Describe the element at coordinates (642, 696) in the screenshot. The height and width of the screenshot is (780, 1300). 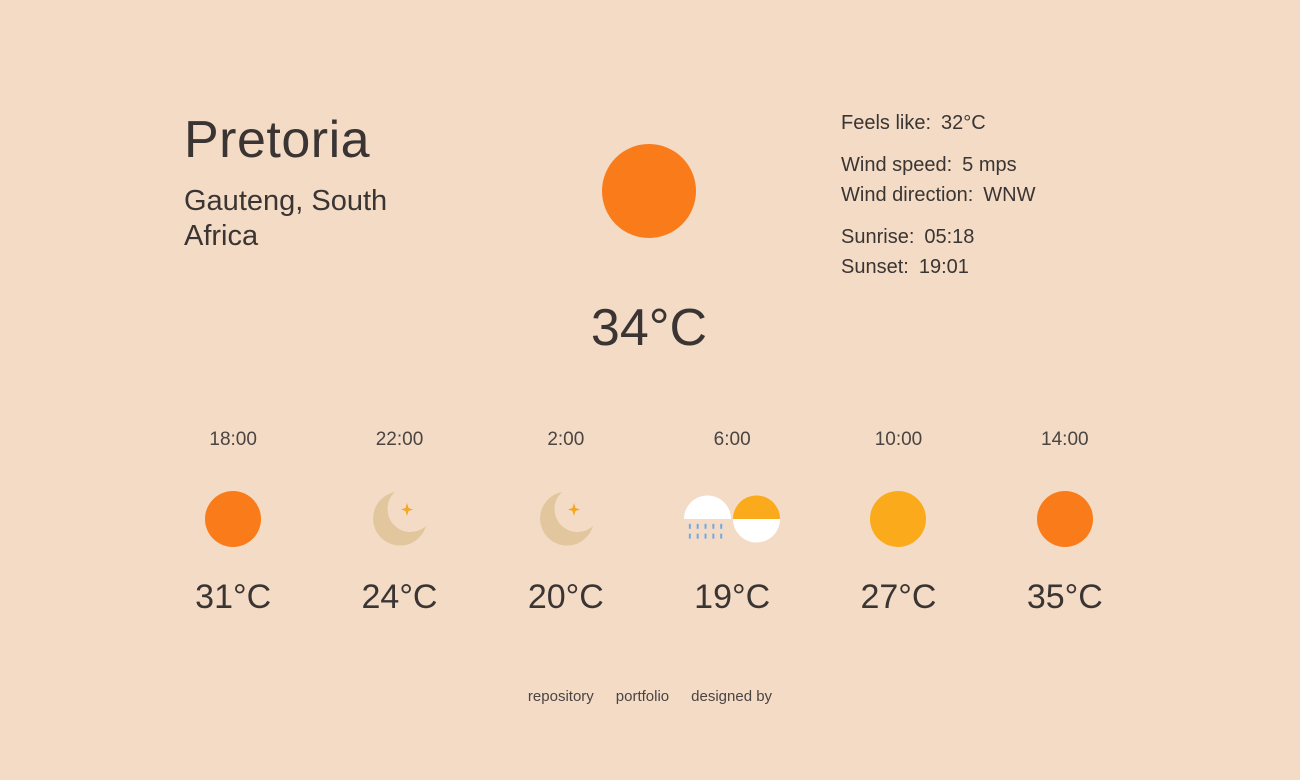
I see `portfolio-link: portfolio` at that location.